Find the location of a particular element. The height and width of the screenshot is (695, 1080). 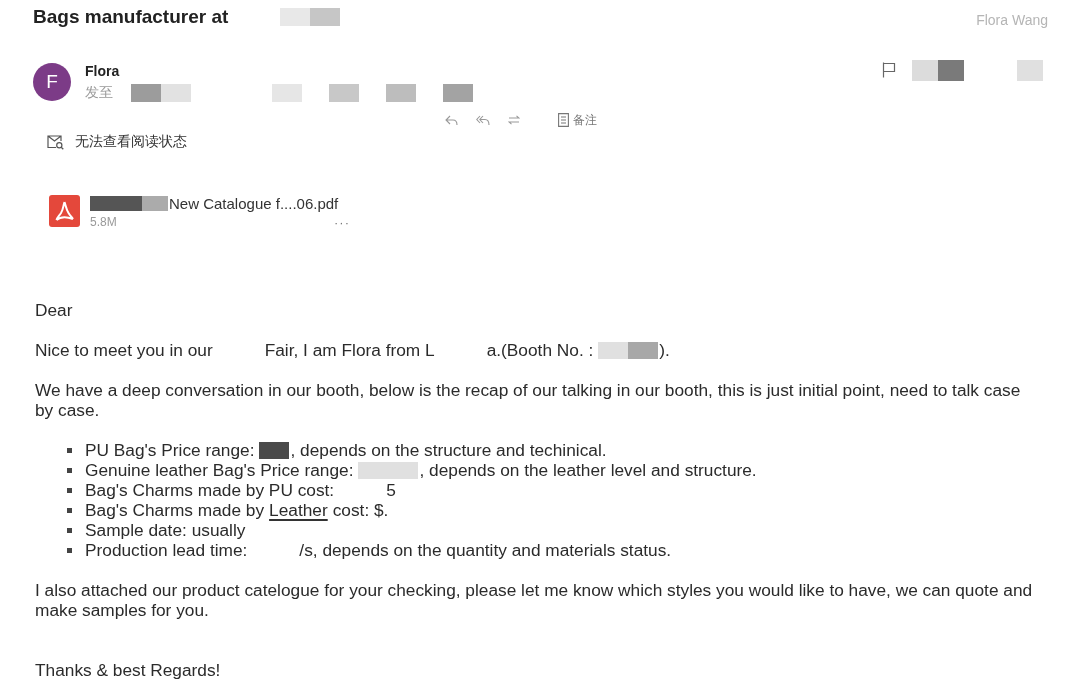

list-item-text: Genuine leather Bag's Price range: is located at coordinates (219, 470).